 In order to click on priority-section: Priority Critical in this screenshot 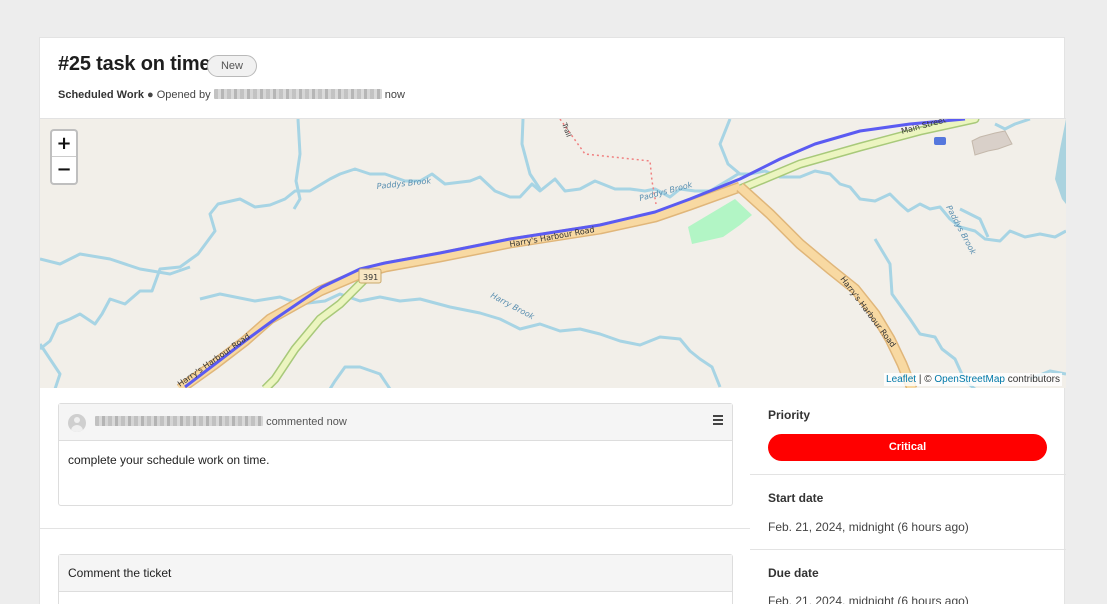, I will do `click(908, 431)`.